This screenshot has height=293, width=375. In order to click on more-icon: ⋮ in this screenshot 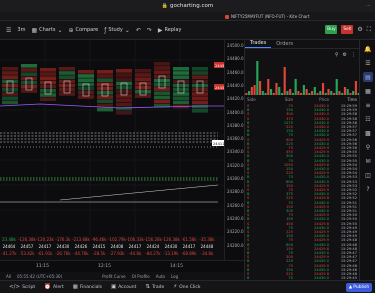, I will do `click(353, 55)`.